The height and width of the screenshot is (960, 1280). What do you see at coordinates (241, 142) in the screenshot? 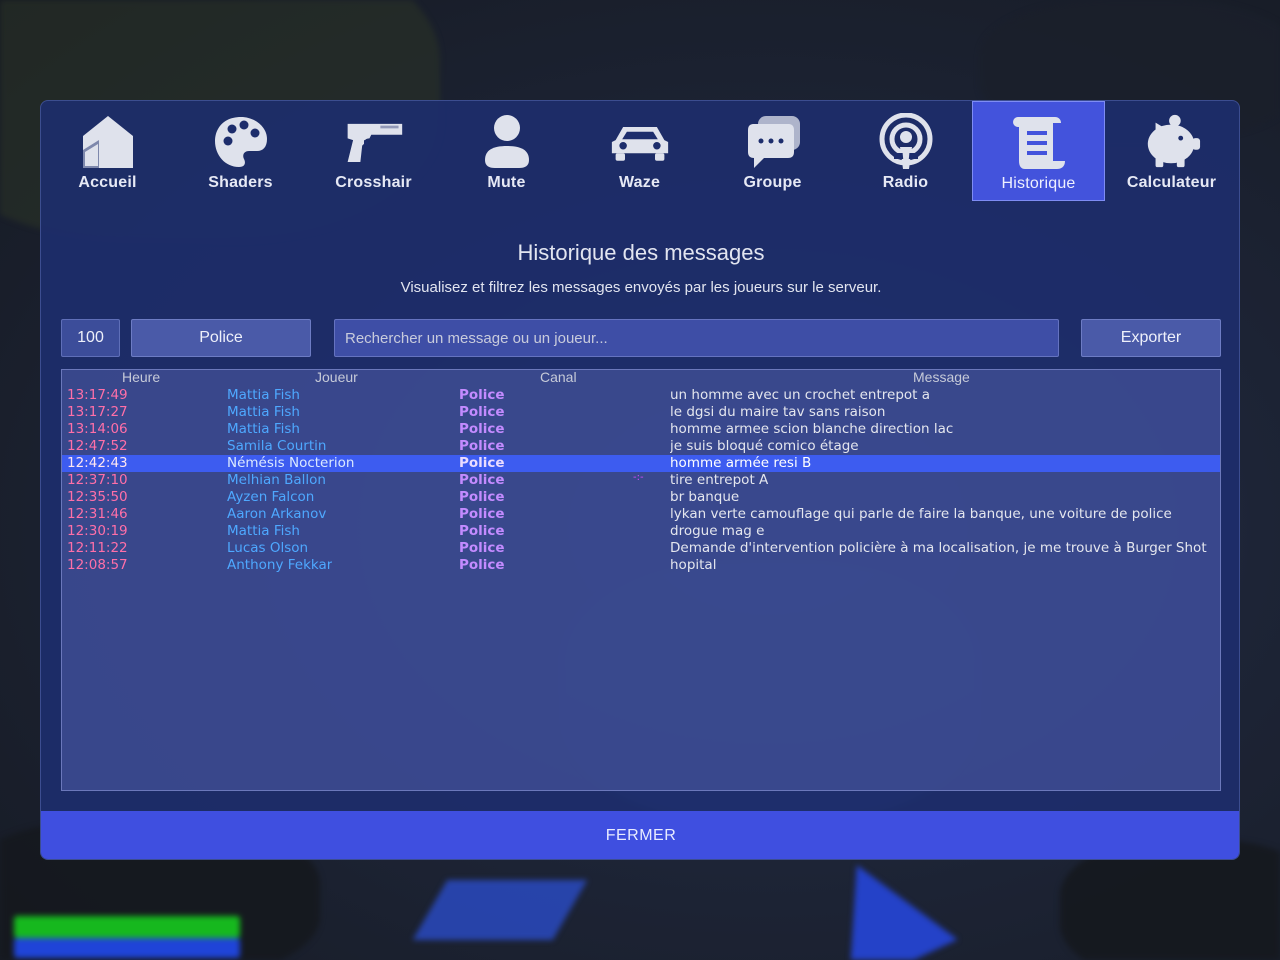
I see `palette-icon` at bounding box center [241, 142].